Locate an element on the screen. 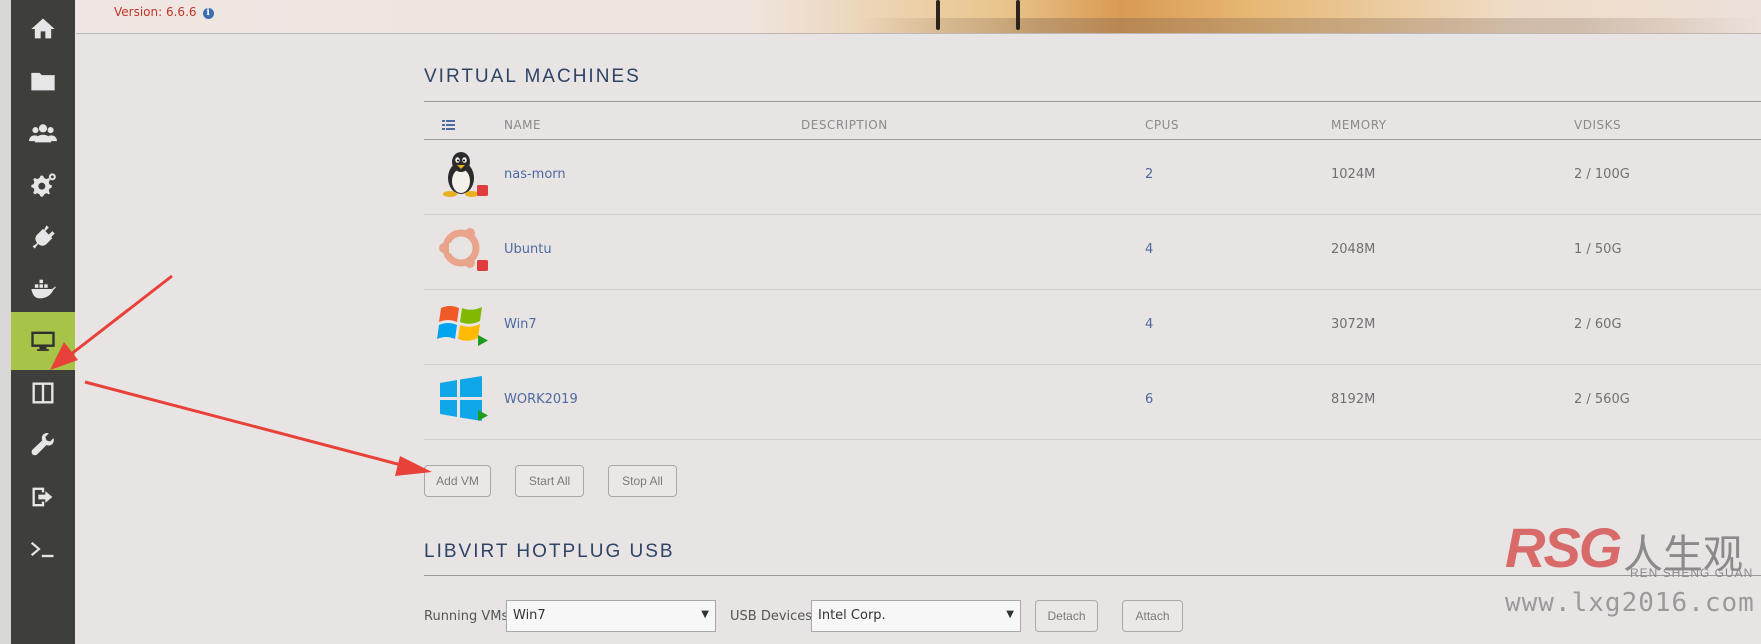 Image resolution: width=1761 pixels, height=644 pixels. section-divider is located at coordinates (1092, 101).